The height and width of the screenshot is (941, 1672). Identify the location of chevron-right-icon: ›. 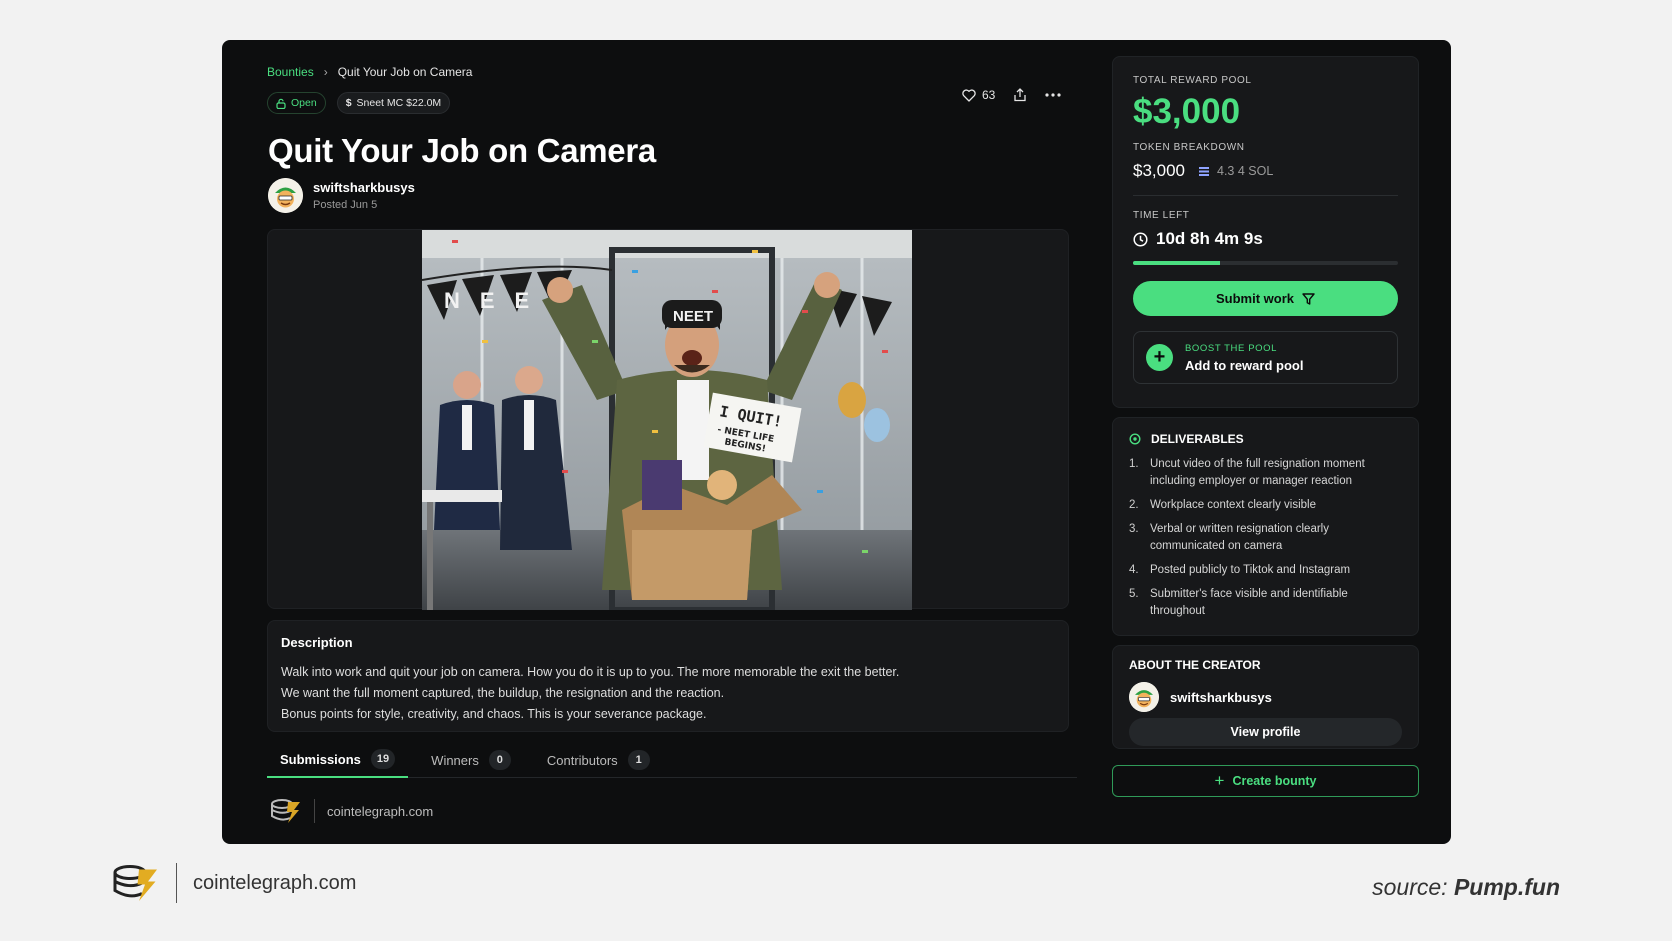
(325, 72).